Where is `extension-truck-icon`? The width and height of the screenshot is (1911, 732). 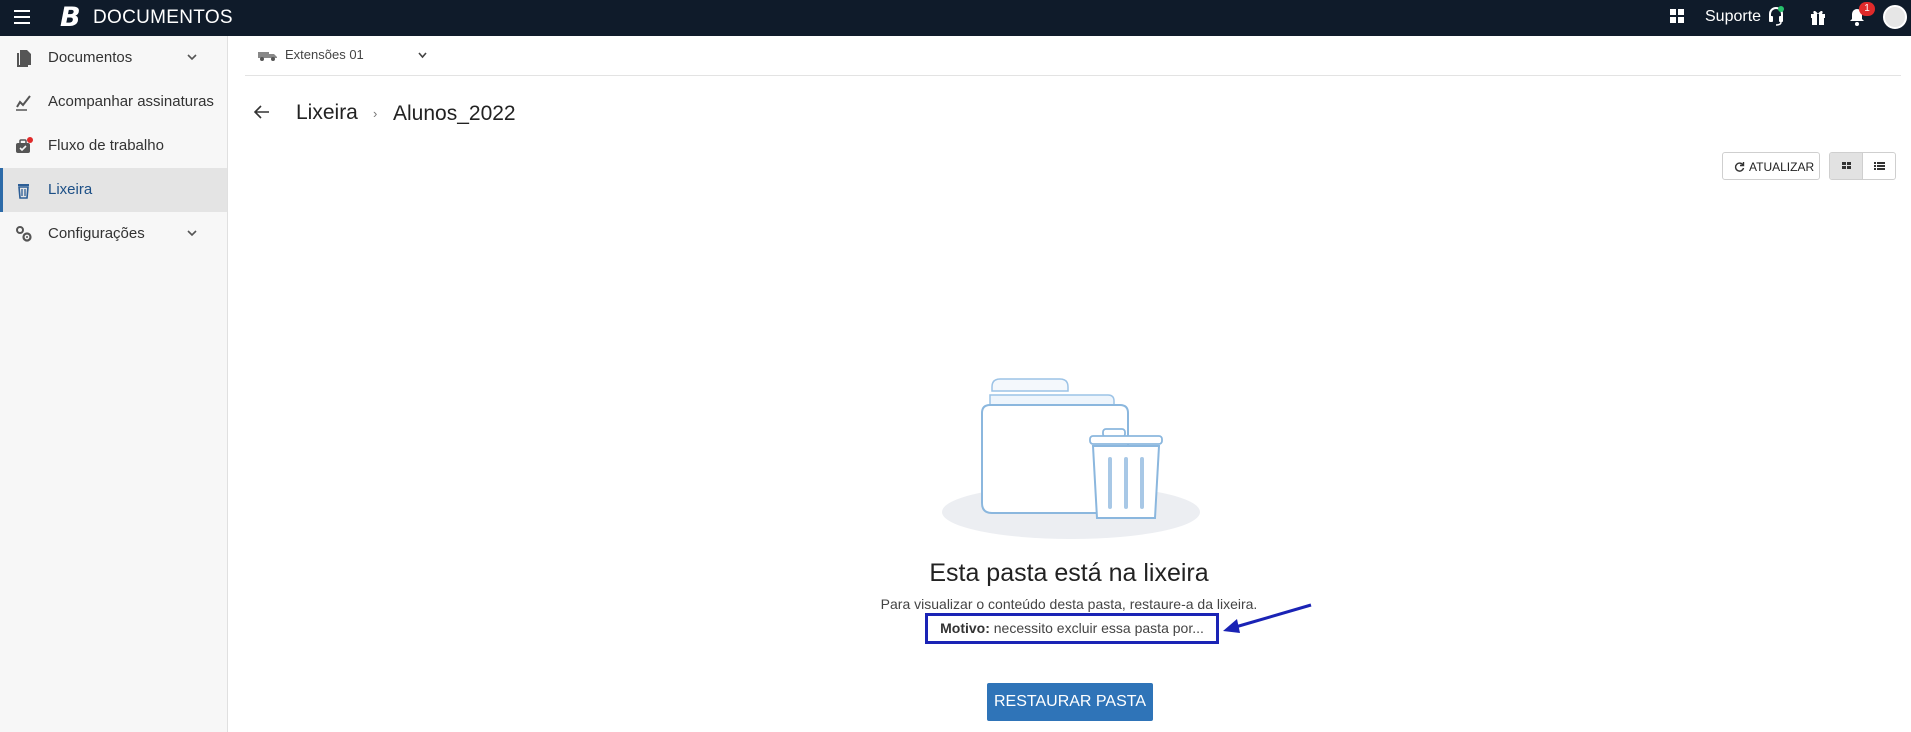
extension-truck-icon is located at coordinates (267, 56).